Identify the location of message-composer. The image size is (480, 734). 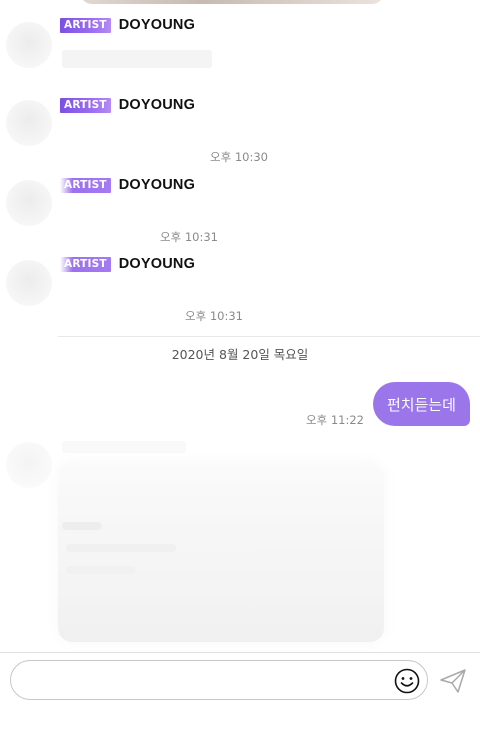
(240, 693).